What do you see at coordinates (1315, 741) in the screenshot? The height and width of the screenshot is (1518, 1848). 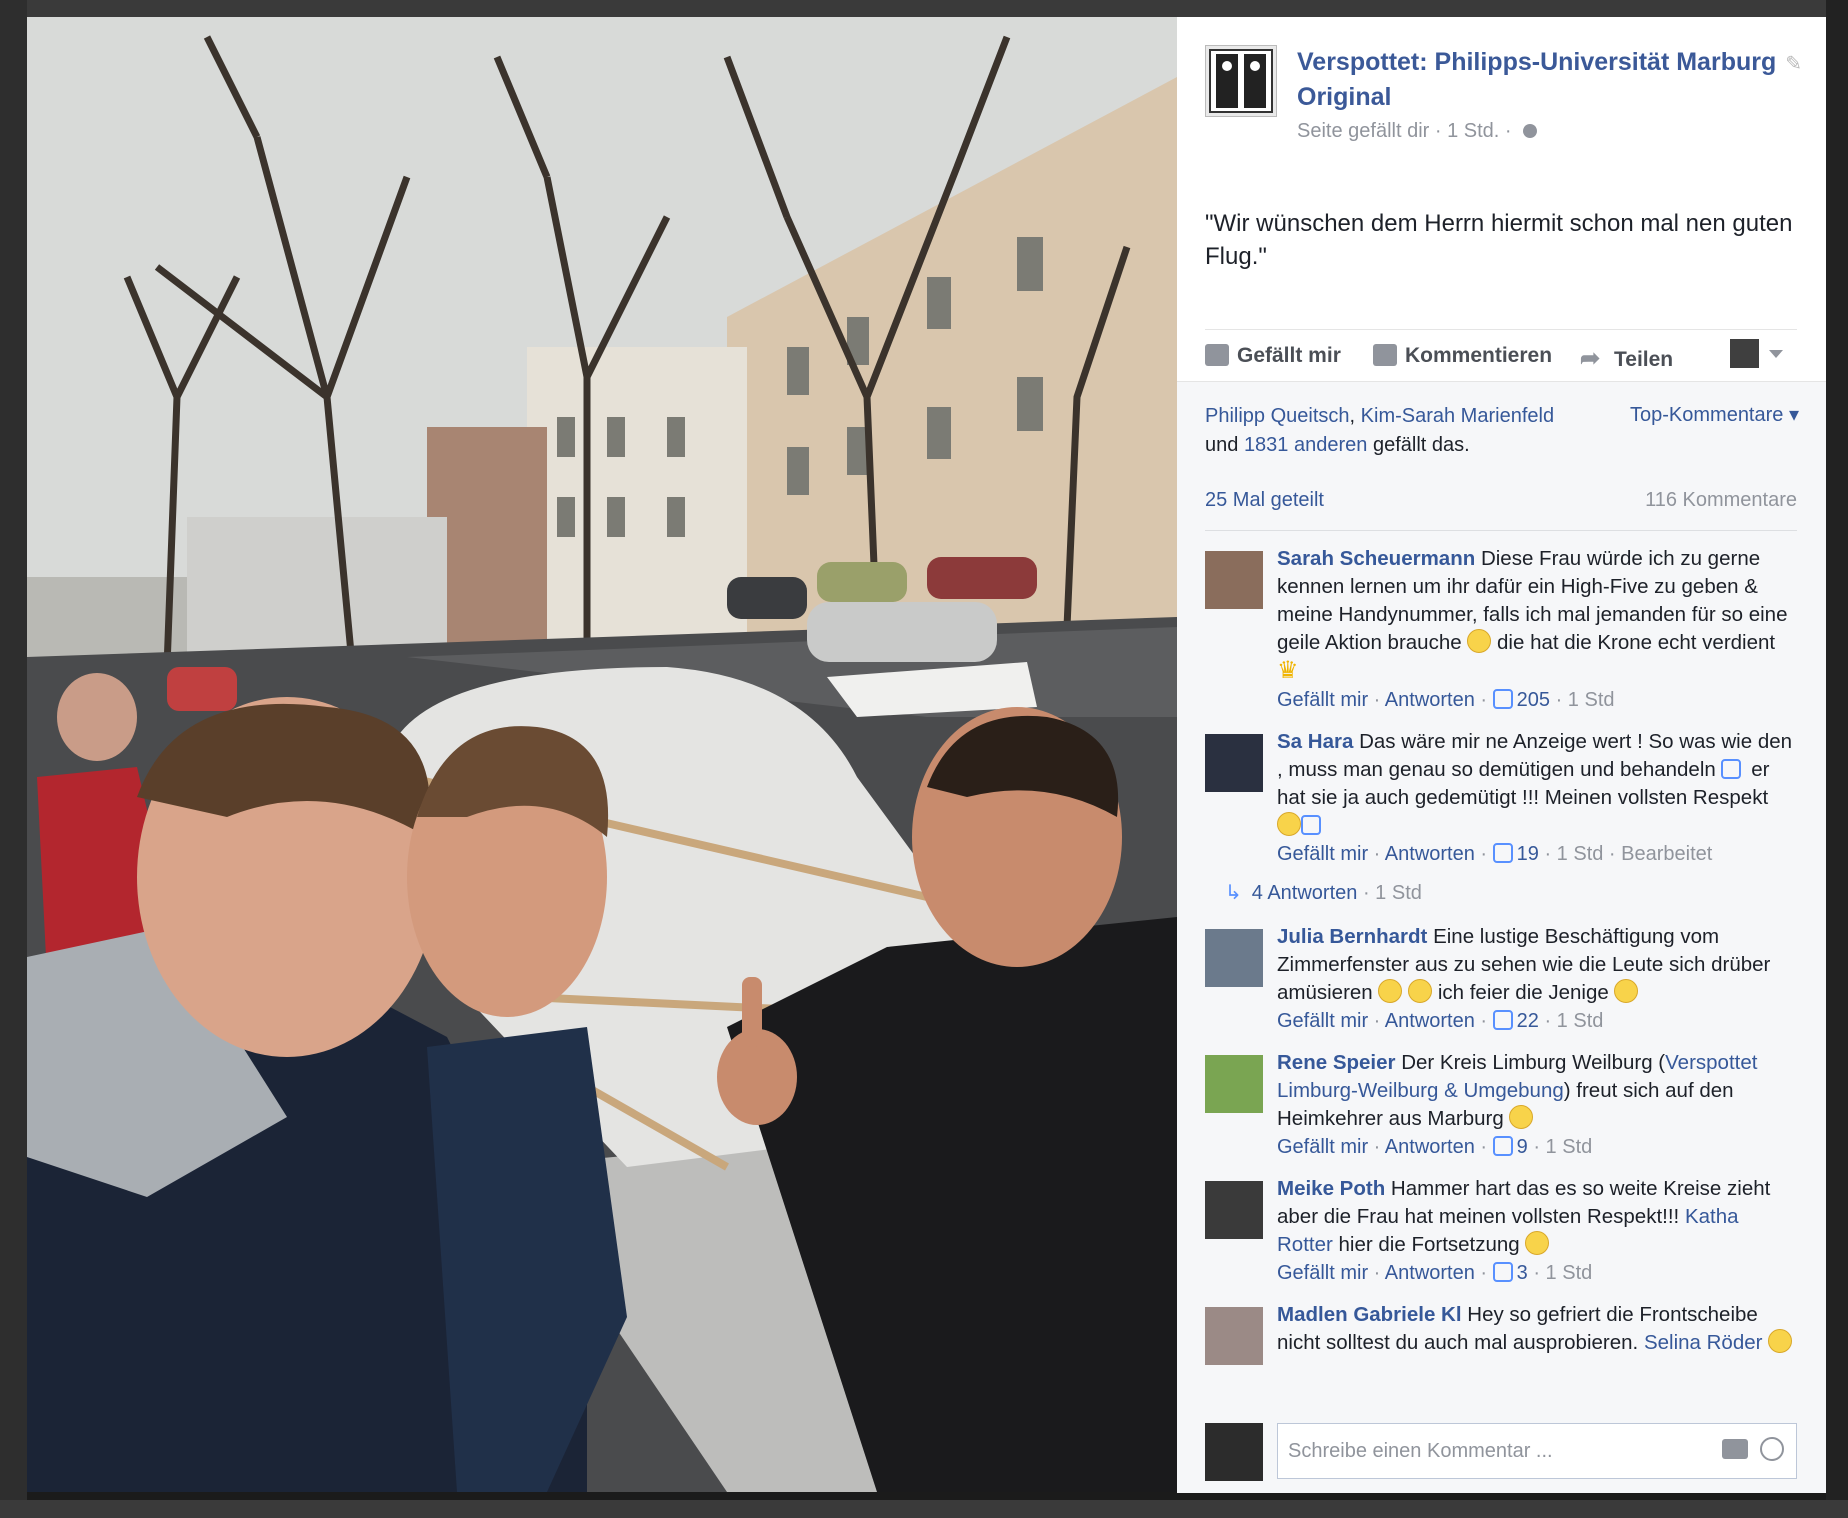 I see `comment-author-link: Sa Hara` at bounding box center [1315, 741].